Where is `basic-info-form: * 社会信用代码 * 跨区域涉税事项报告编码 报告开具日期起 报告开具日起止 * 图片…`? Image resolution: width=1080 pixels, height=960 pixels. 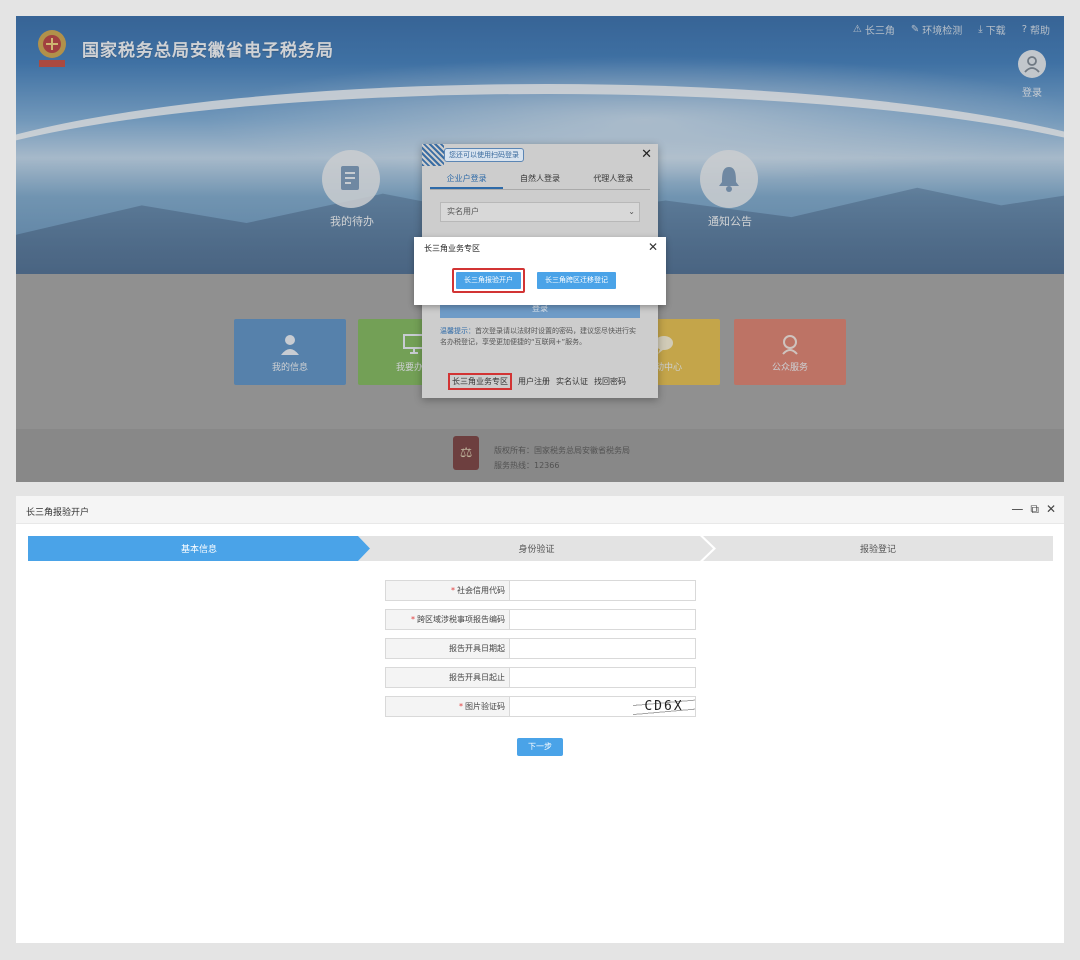
basic-info-form: * 社会信用代码 * 跨区域涉税事项报告编码 报告开具日期起 报告开具日起止 * 图片… is located at coordinates (540, 652).